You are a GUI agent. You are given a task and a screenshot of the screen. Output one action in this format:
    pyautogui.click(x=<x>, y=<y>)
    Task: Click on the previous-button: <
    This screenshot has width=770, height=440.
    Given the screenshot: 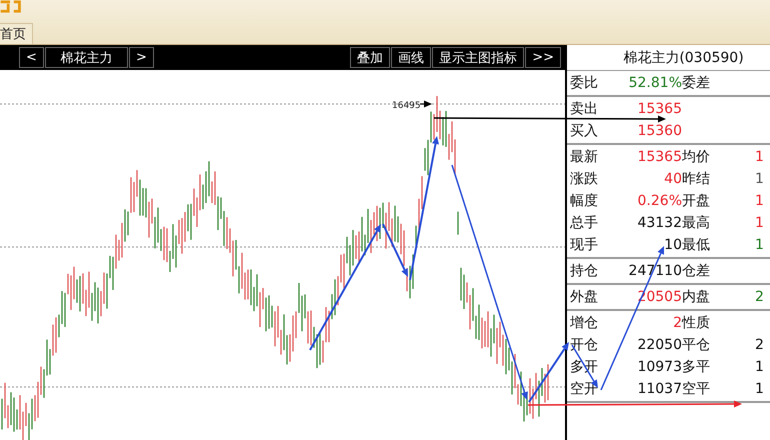 What is the action you would take?
    pyautogui.click(x=31, y=57)
    